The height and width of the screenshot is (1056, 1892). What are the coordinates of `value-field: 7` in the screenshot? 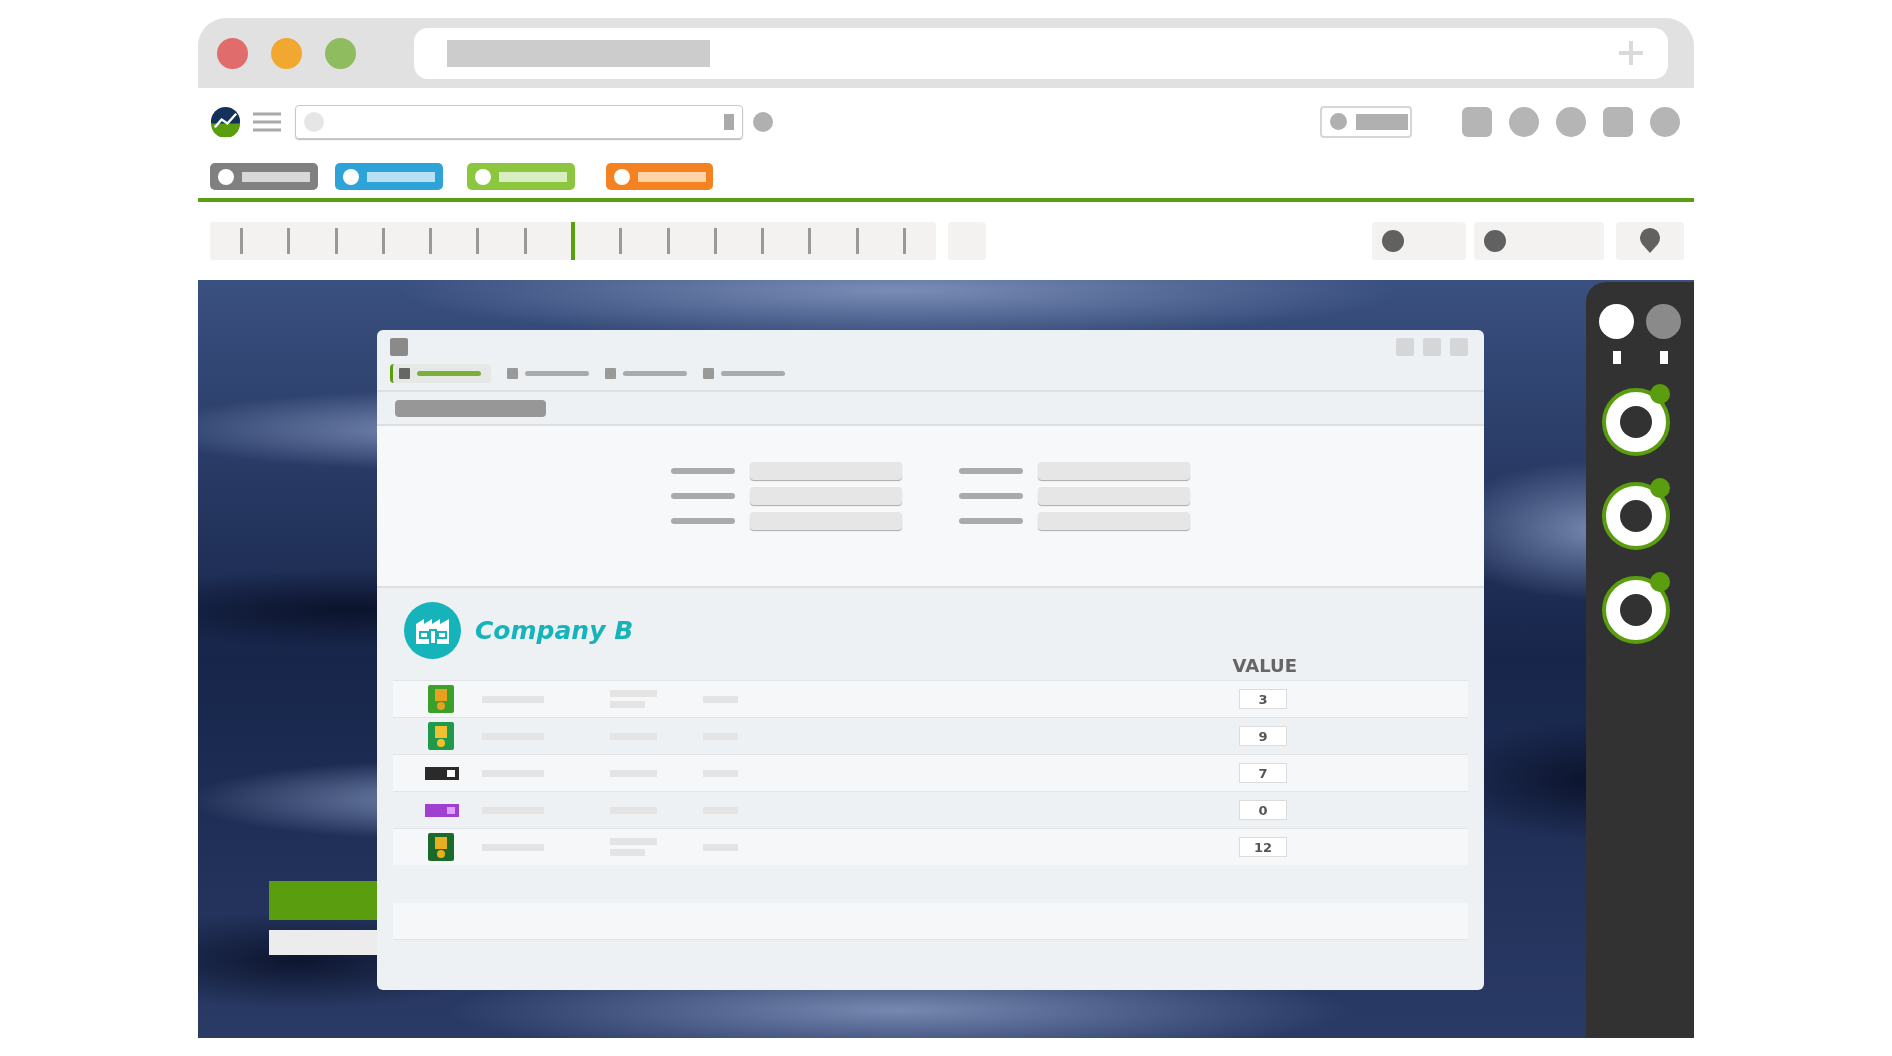 It's located at (1263, 773).